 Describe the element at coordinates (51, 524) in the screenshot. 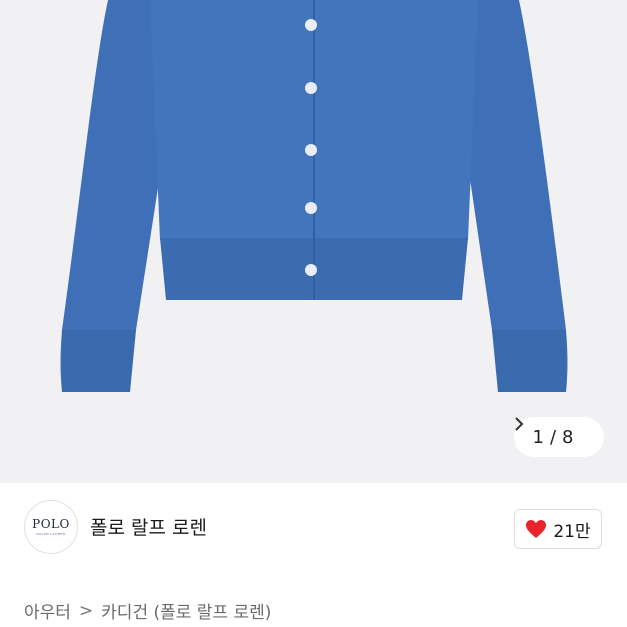

I see `brand-logo-text: POLO` at that location.